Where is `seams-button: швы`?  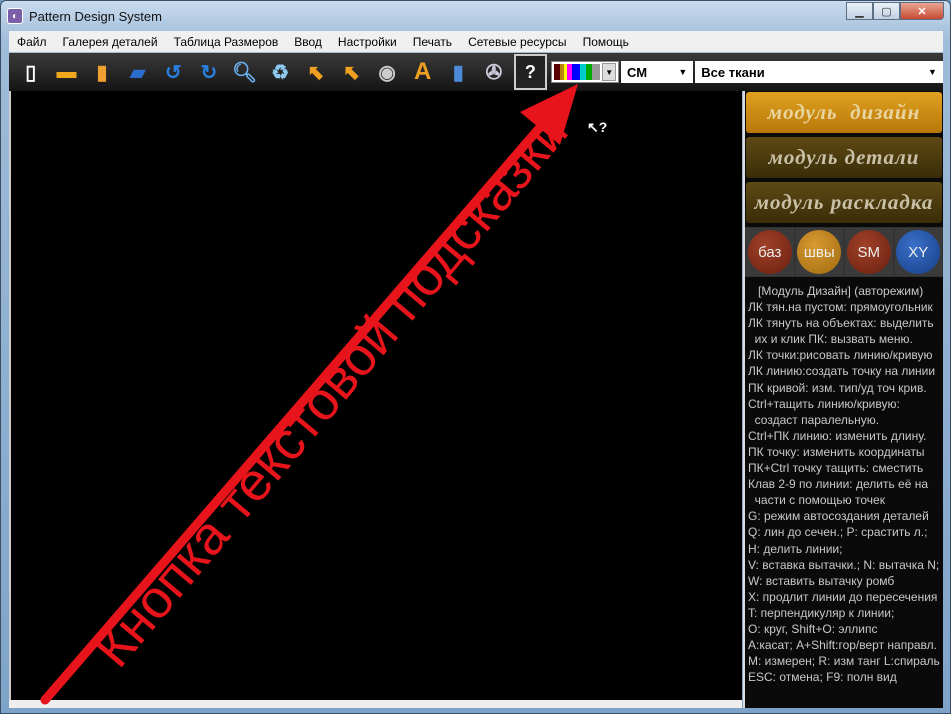 seams-button: швы is located at coordinates (819, 252).